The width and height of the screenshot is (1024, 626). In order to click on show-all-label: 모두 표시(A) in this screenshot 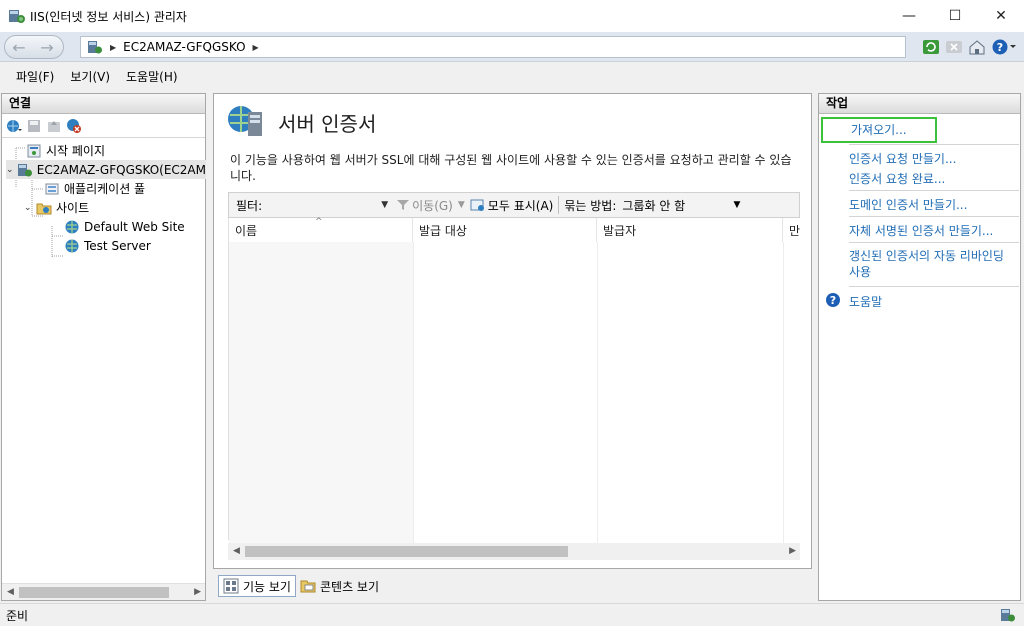, I will do `click(520, 205)`.